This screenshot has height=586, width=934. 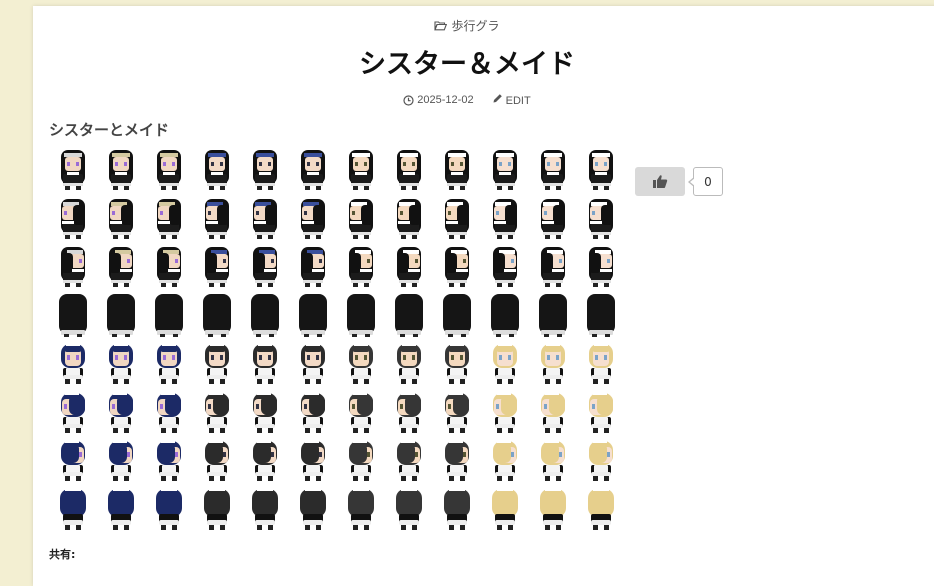 What do you see at coordinates (475, 25) in the screenshot?
I see `category-label: 歩行グラ` at bounding box center [475, 25].